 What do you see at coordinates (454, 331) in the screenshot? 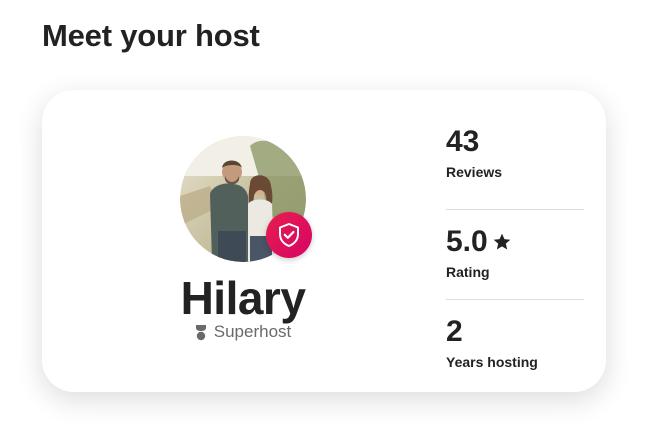
I see `stat-value-years-hosting: 2` at bounding box center [454, 331].